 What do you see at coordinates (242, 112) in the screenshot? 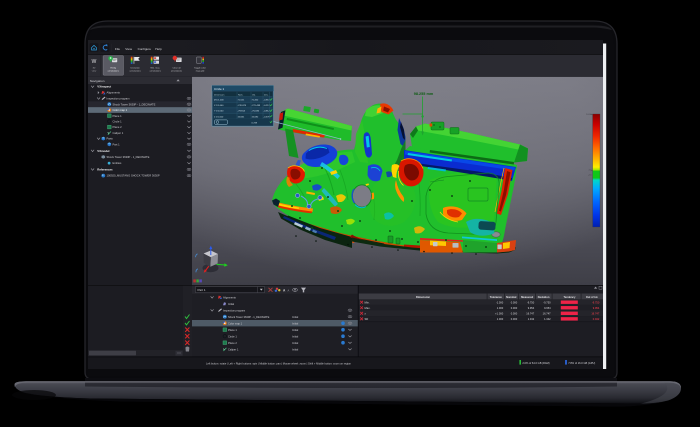
I see `svg-text: -79.814` at bounding box center [242, 112].